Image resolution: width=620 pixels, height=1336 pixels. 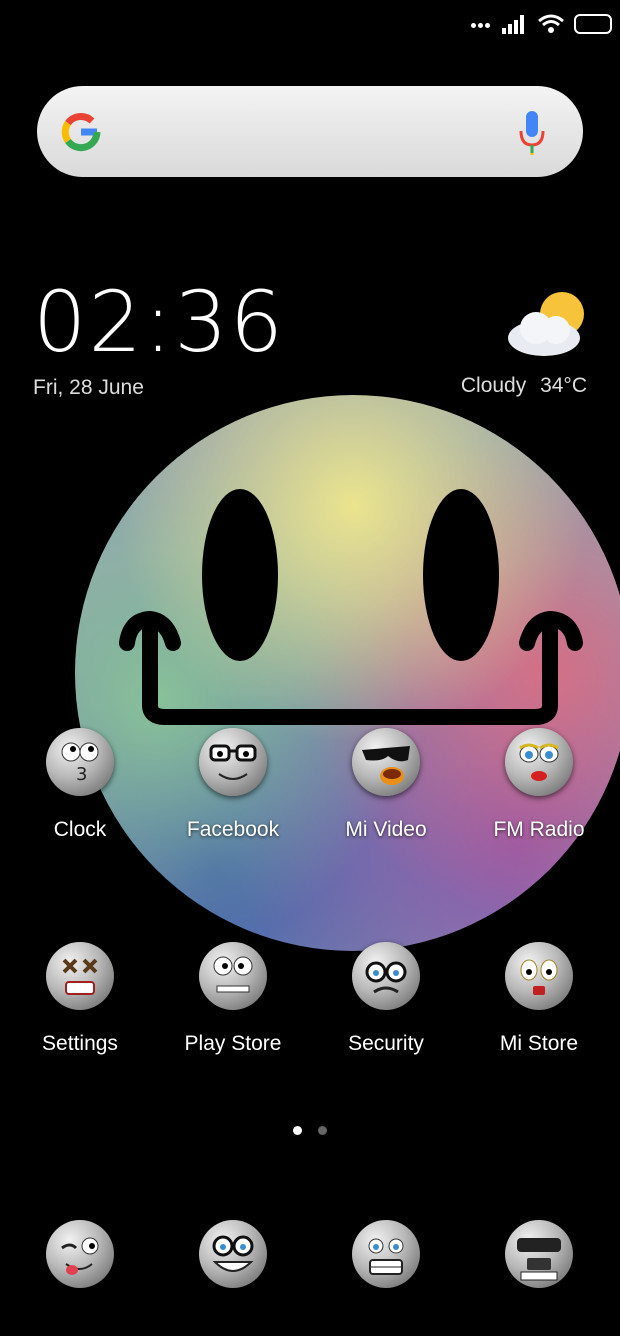 I want to click on settings-emoji-icon, so click(x=80, y=976).